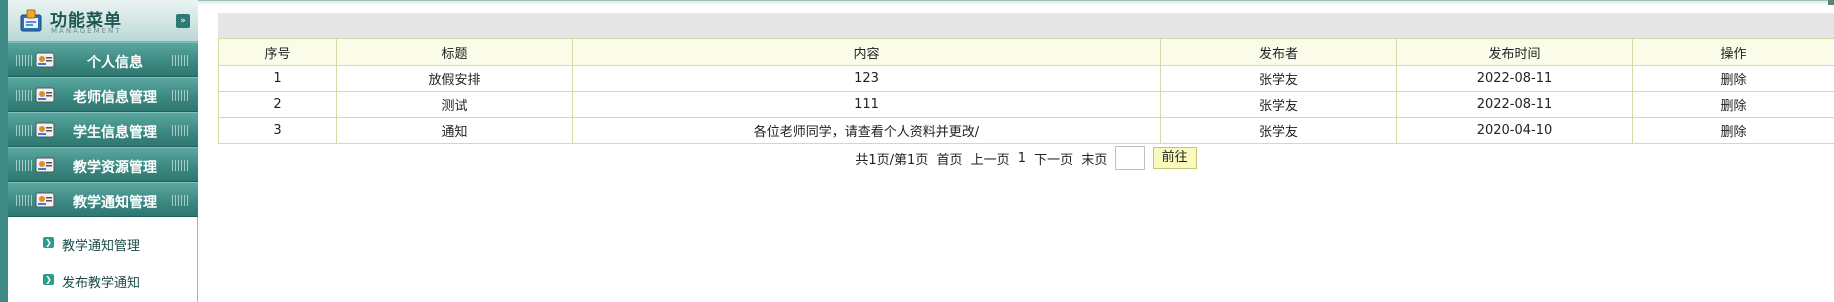  Describe the element at coordinates (866, 104) in the screenshot. I see `cell-content: 111` at that location.